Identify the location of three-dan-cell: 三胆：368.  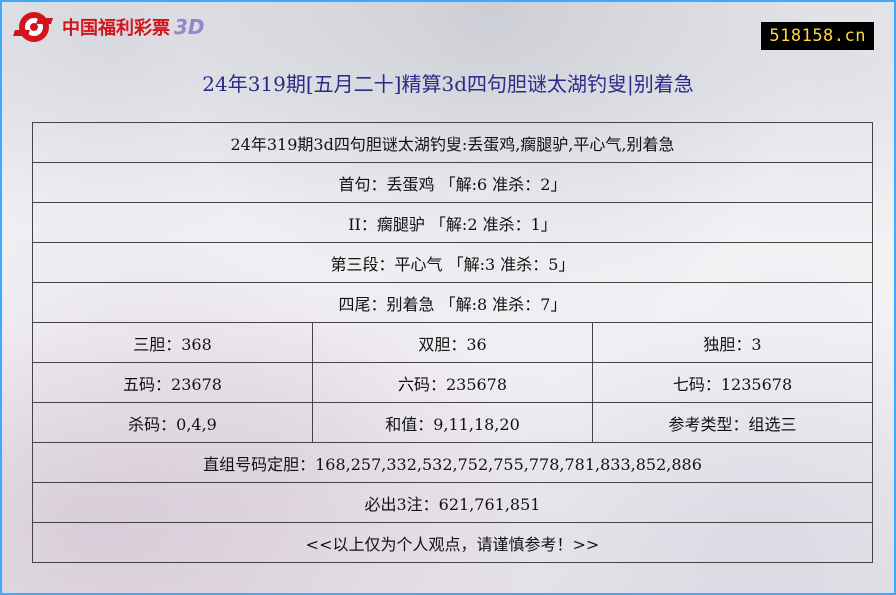
(172, 342).